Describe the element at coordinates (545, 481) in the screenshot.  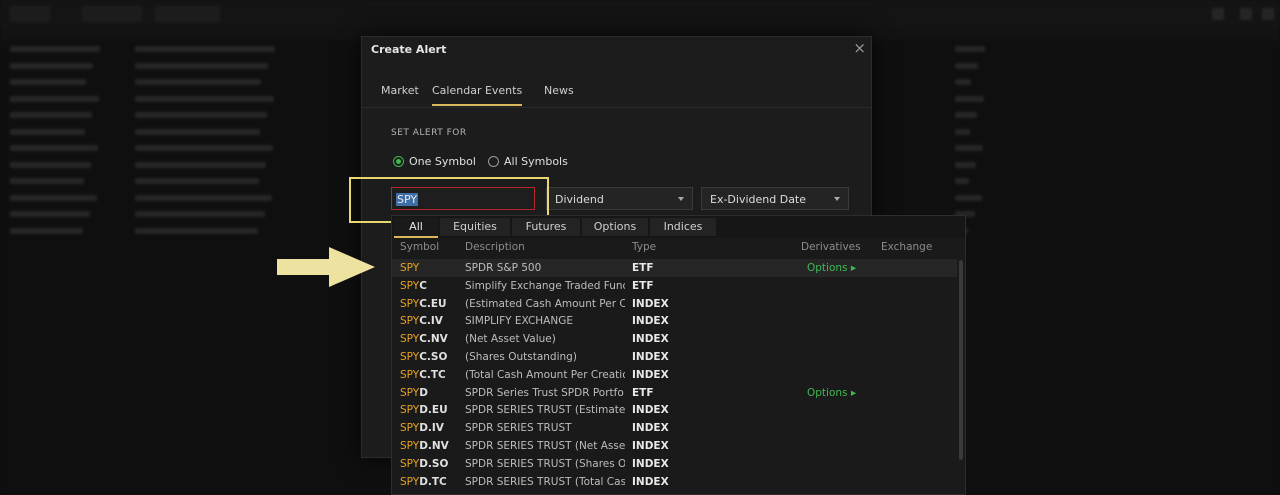
I see `result-description: SPDR SERIES TRUST (Total Cash` at that location.